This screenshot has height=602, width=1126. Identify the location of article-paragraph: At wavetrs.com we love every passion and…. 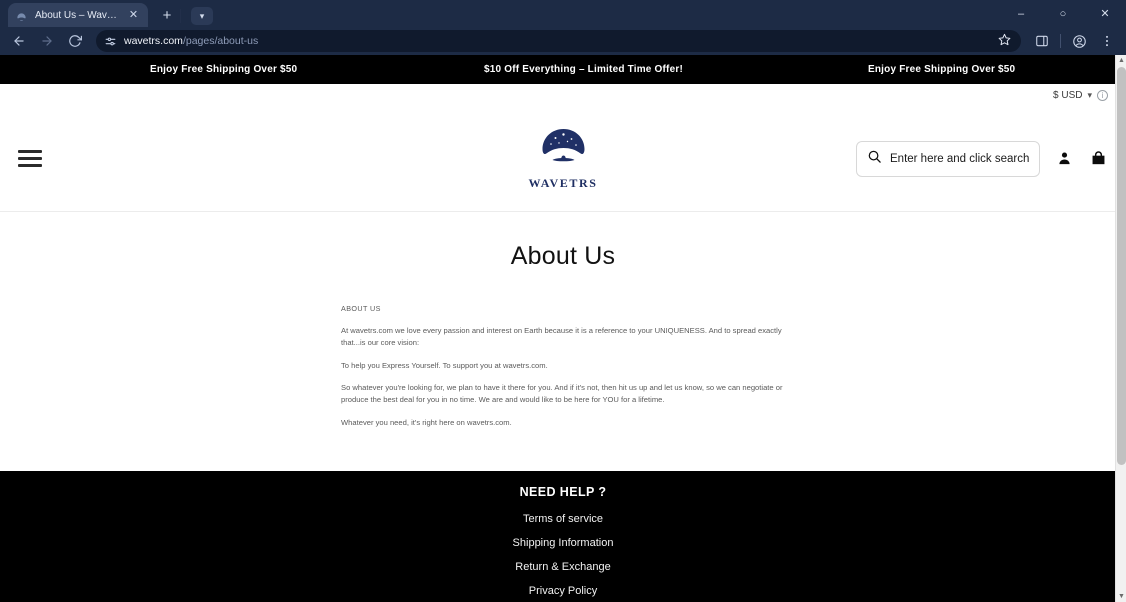
(561, 336).